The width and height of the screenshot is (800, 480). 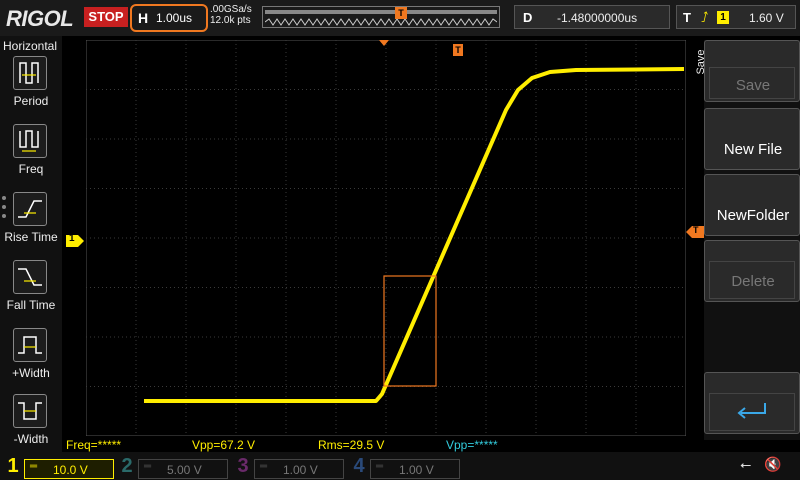 What do you see at coordinates (401, 13) in the screenshot?
I see `trigger-position-marker-top: T` at bounding box center [401, 13].